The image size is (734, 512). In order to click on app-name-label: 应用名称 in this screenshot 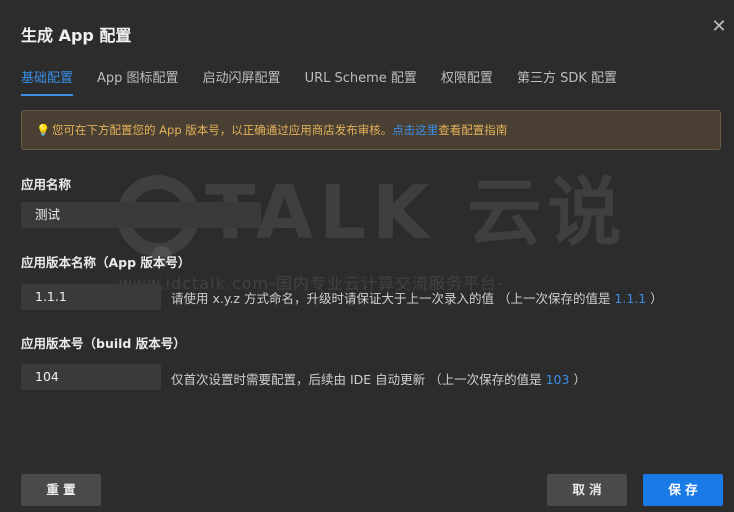, I will do `click(46, 184)`.